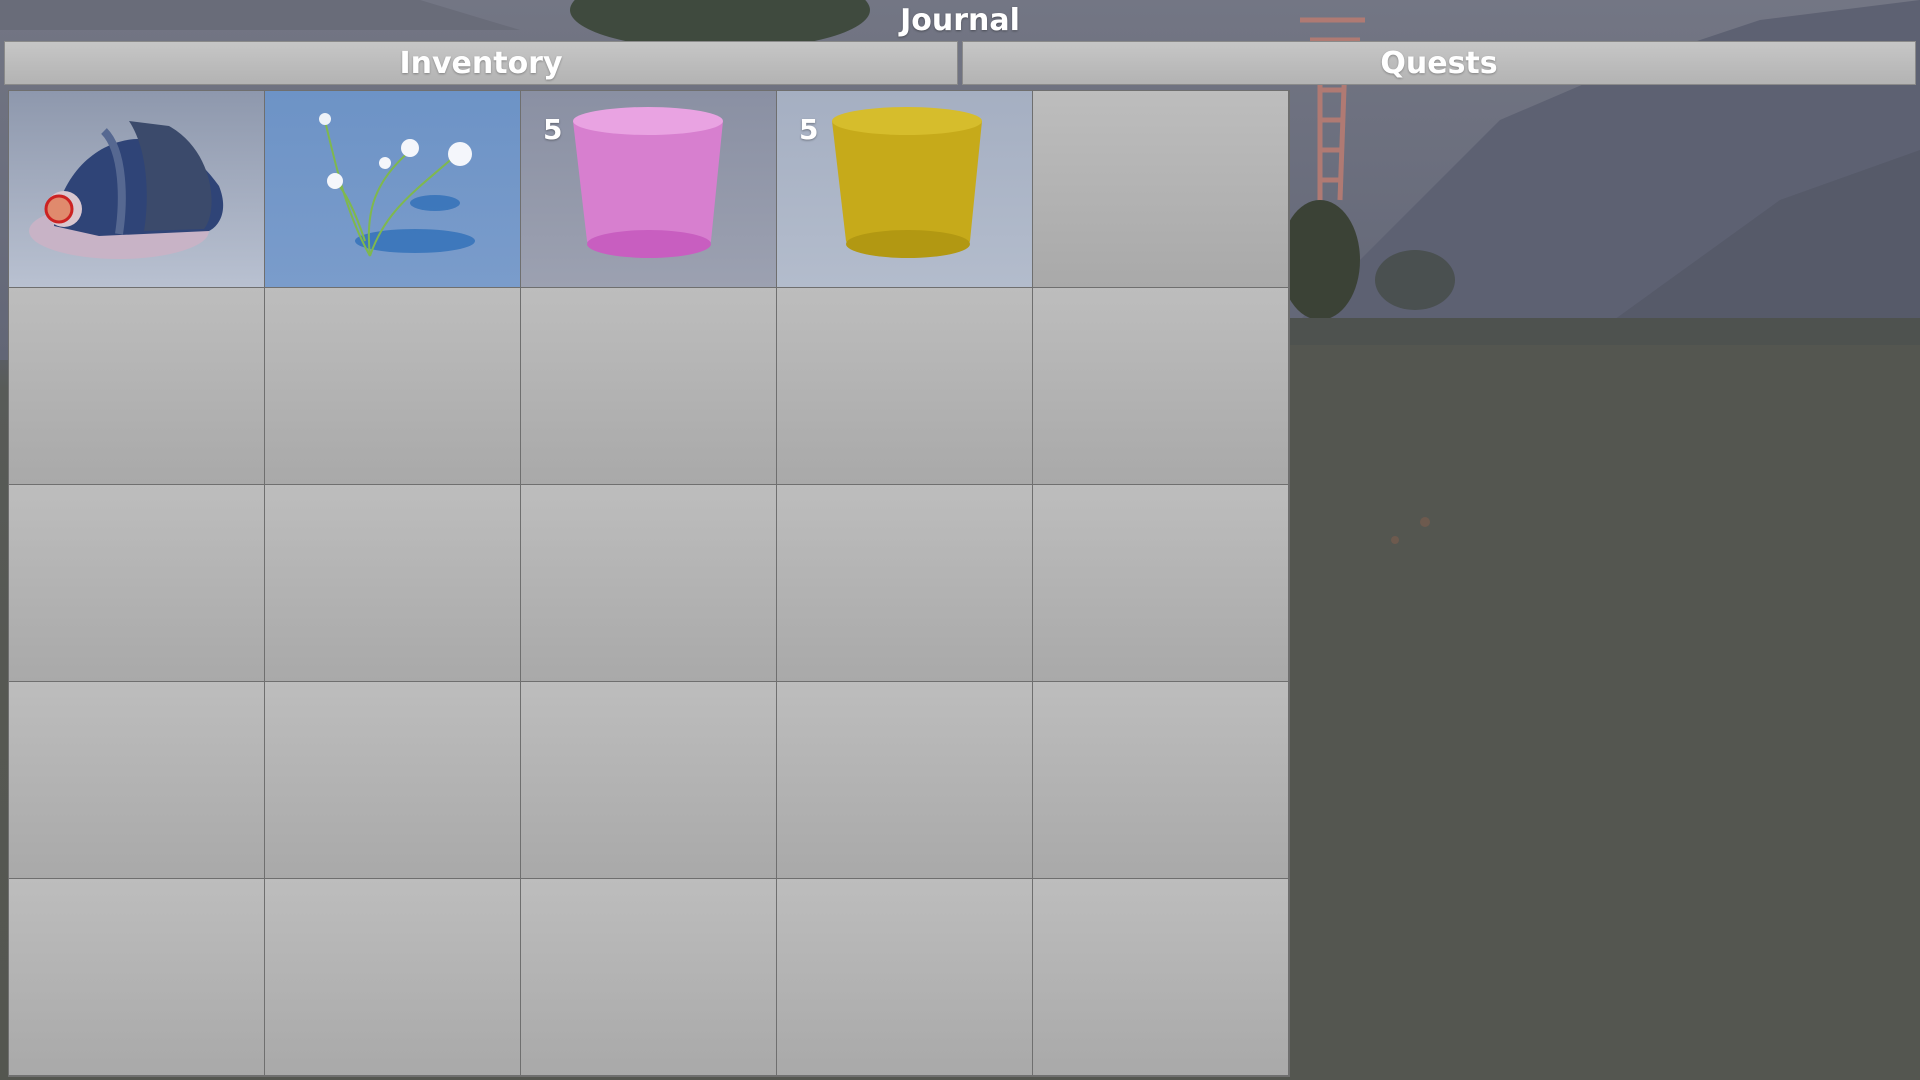 This screenshot has height=1080, width=1920. What do you see at coordinates (904, 189) in the screenshot?
I see `inventory-slot-4: 5` at bounding box center [904, 189].